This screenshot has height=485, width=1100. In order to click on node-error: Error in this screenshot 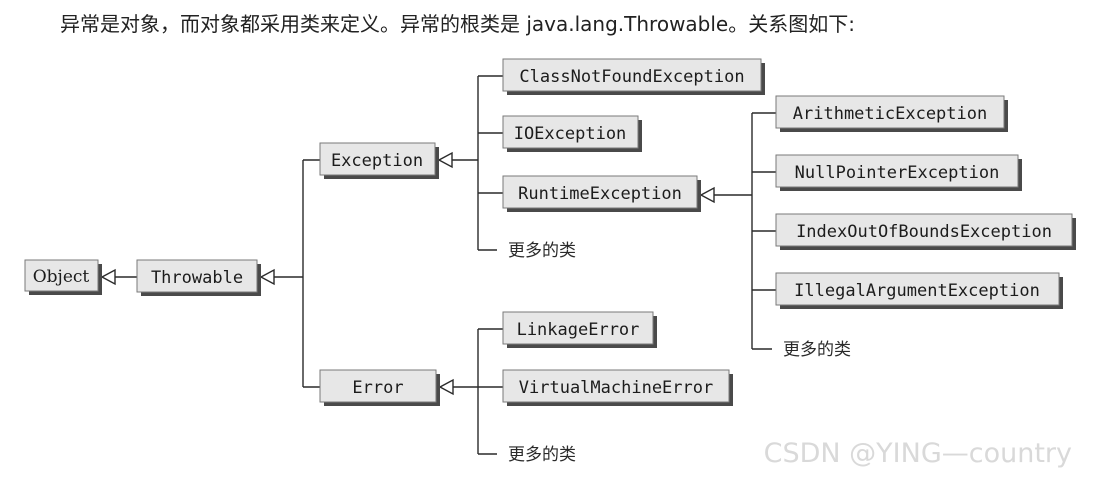, I will do `click(379, 387)`.